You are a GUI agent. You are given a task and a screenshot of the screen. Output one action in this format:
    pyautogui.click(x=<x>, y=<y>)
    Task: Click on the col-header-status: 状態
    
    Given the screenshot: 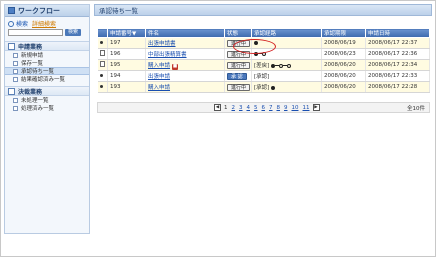 What is the action you would take?
    pyautogui.click(x=238, y=33)
    